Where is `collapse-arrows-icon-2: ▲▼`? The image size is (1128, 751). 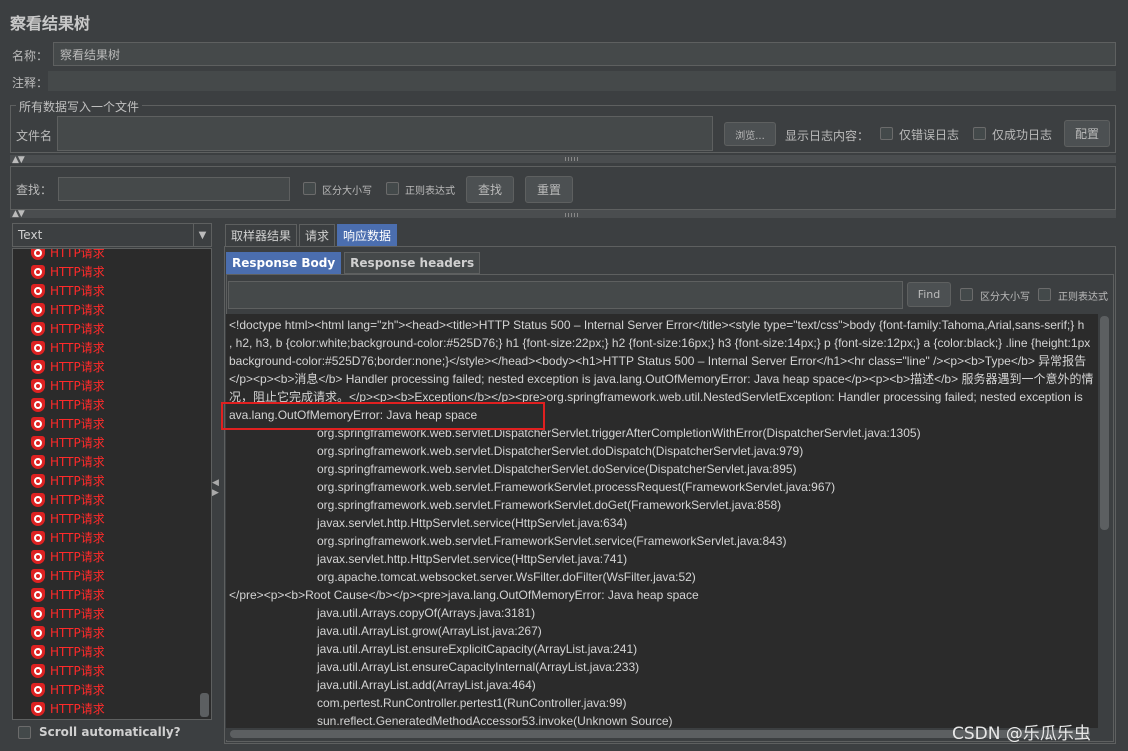 collapse-arrows-icon-2: ▲▼ is located at coordinates (18, 214).